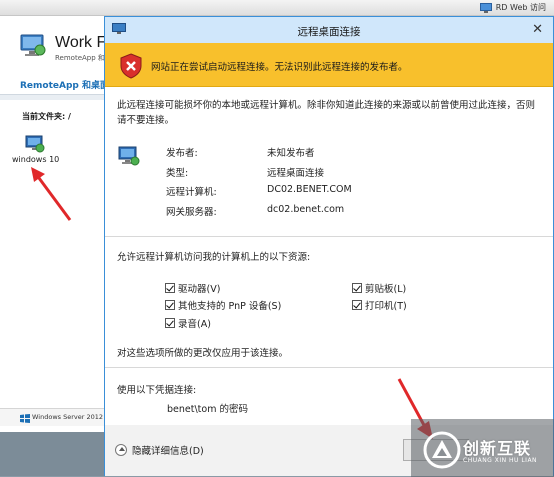  What do you see at coordinates (177, 173) in the screenshot?
I see `type-label: 类型:` at bounding box center [177, 173].